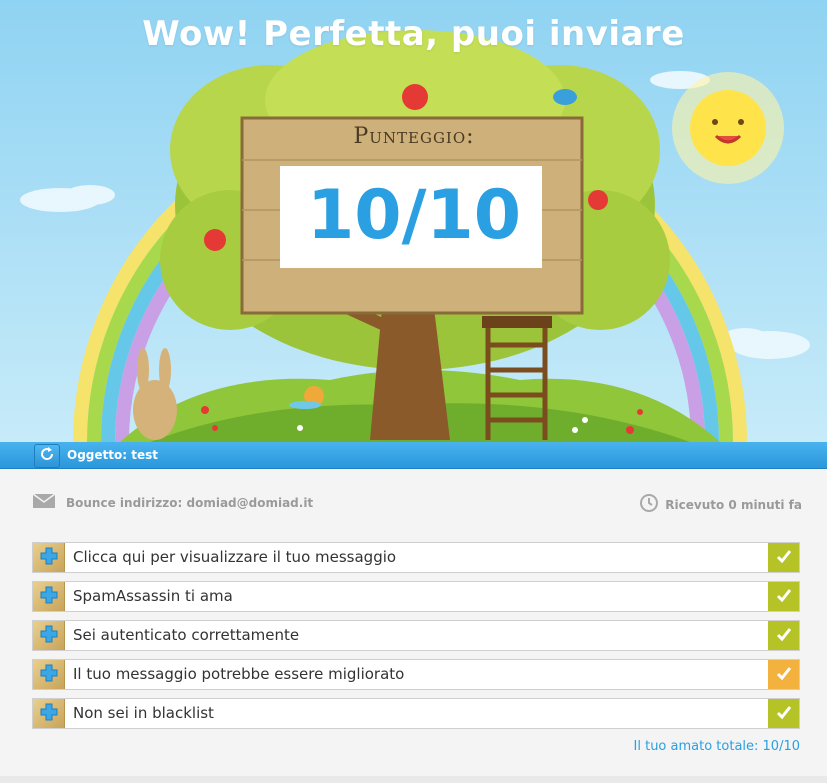 This screenshot has width=827, height=783. Describe the element at coordinates (112, 455) in the screenshot. I see `subject-text: Oggetto: test` at that location.